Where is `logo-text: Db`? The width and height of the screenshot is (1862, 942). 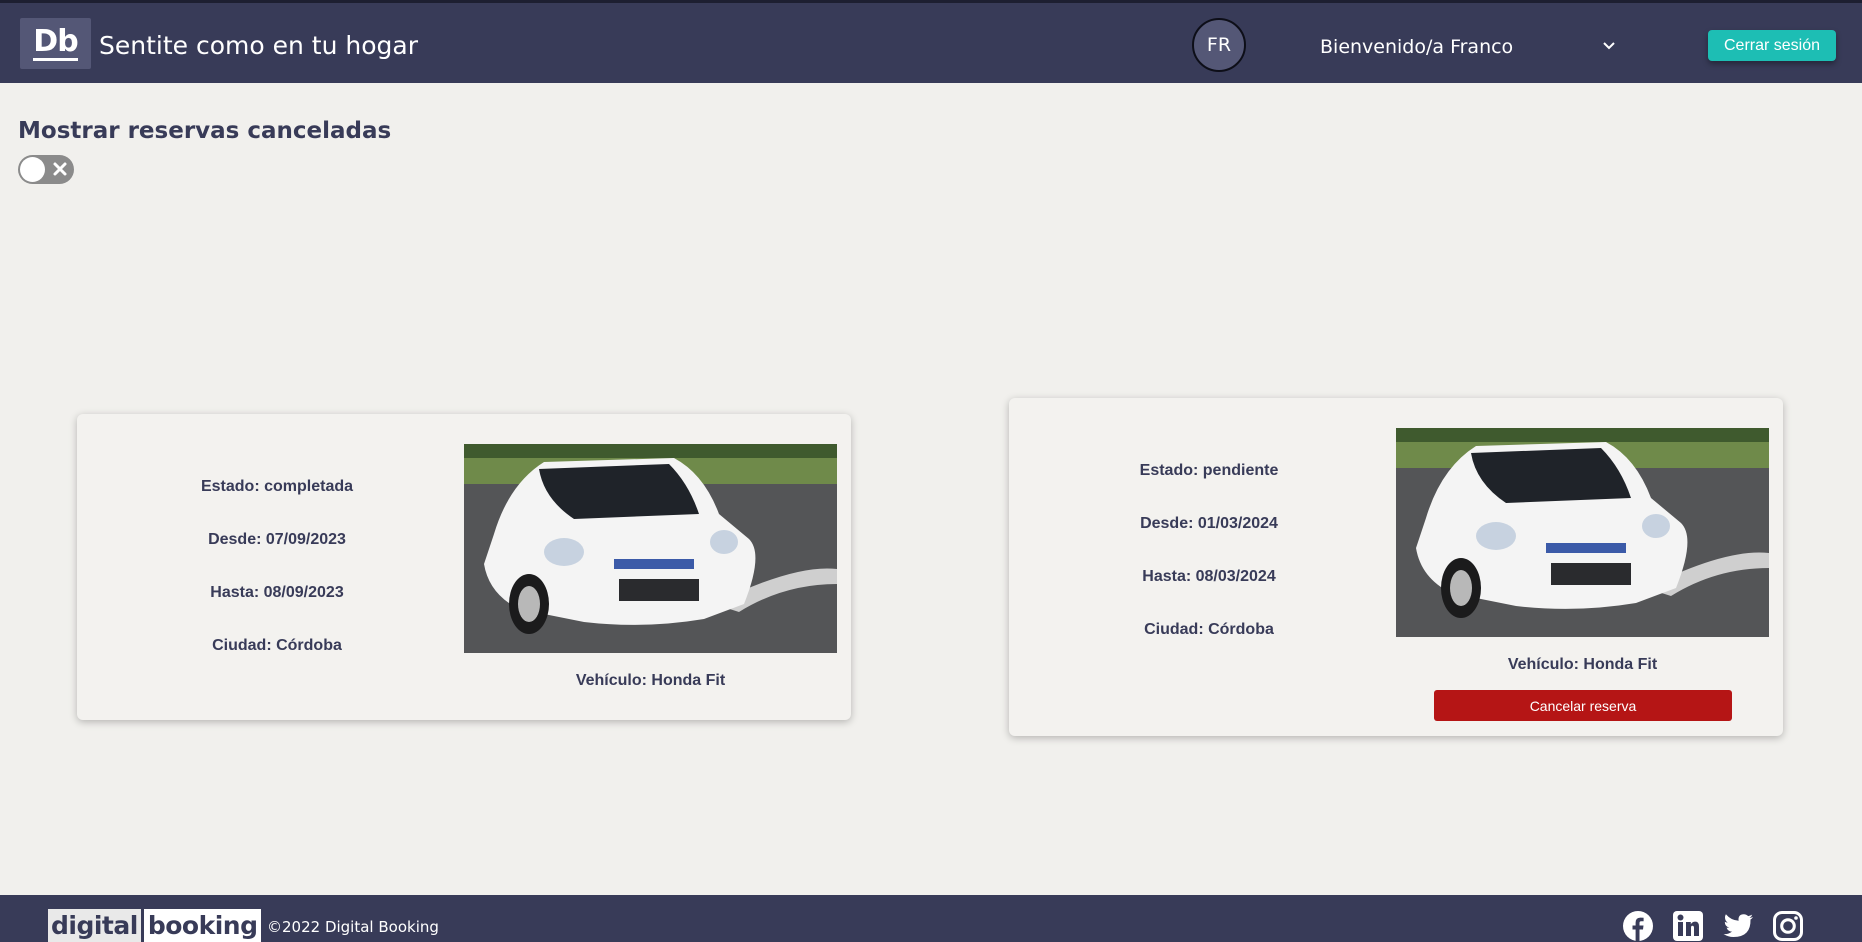 logo-text: Db is located at coordinates (56, 42).